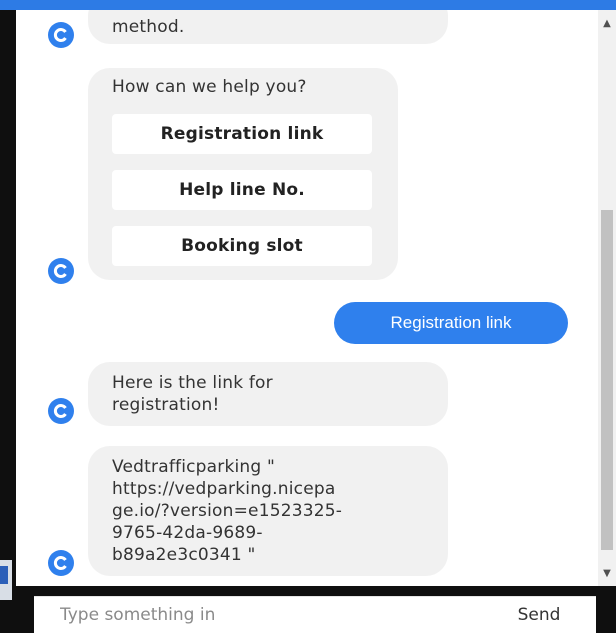 Image resolution: width=616 pixels, height=633 pixels. I want to click on message-link-line: https://vedparking.nicepa, so click(268, 489).